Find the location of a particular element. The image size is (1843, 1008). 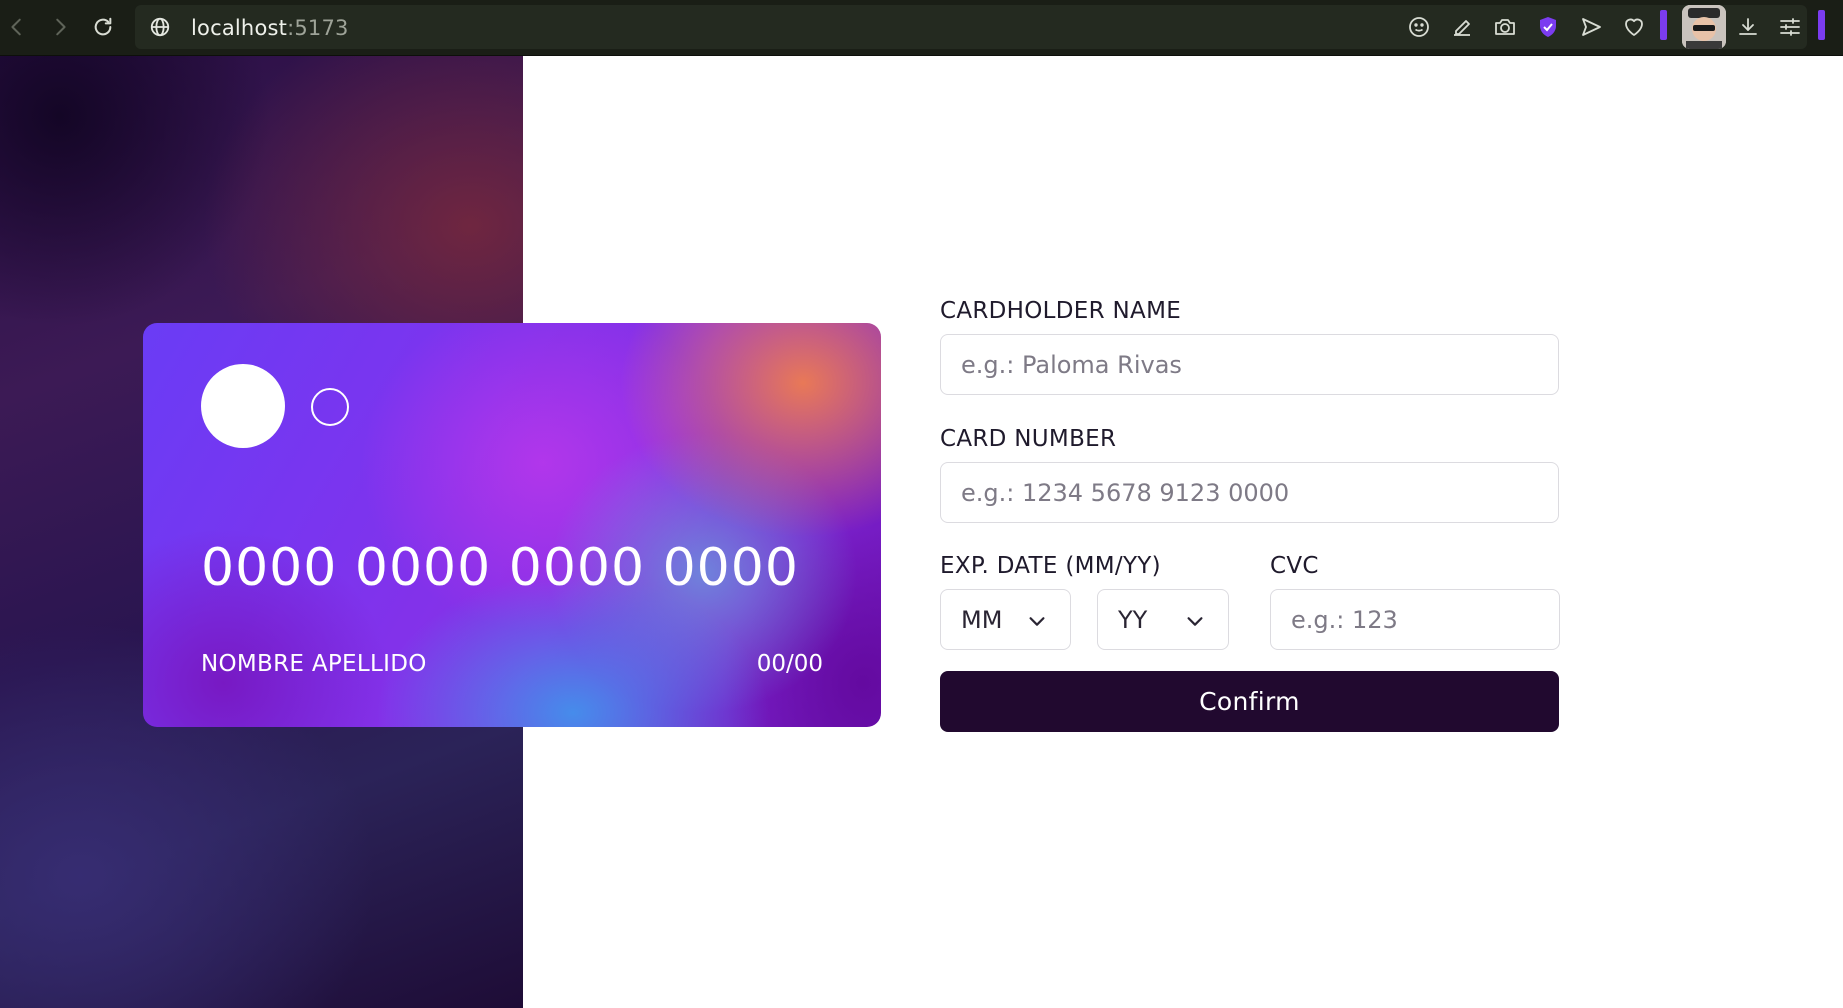

download-button is located at coordinates (1748, 27).